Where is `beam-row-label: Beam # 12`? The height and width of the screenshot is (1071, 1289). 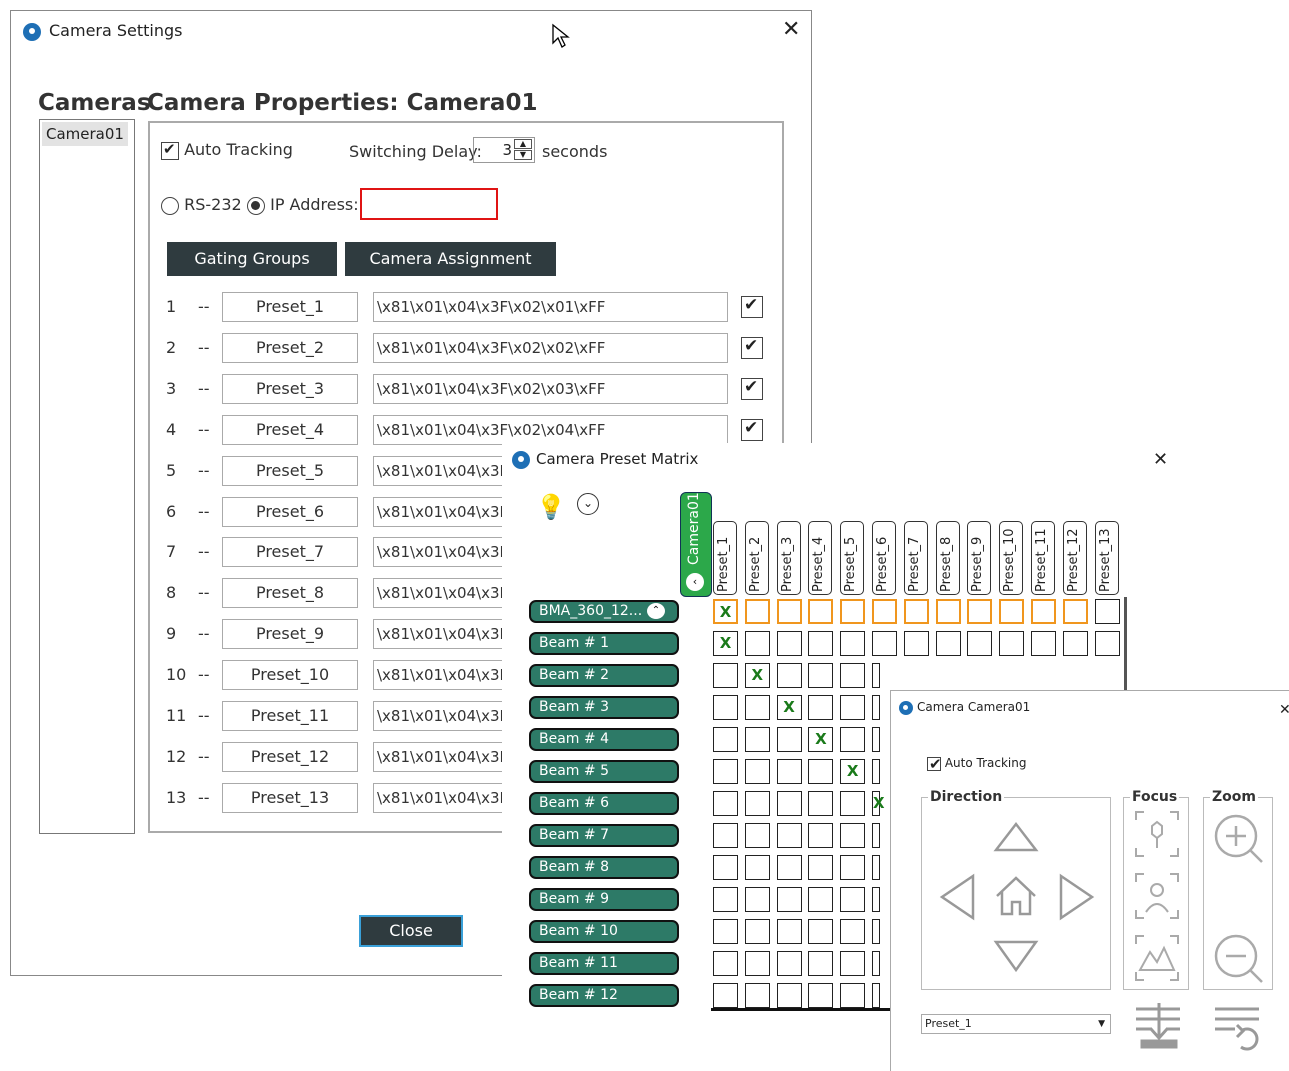
beam-row-label: Beam # 12 is located at coordinates (604, 995).